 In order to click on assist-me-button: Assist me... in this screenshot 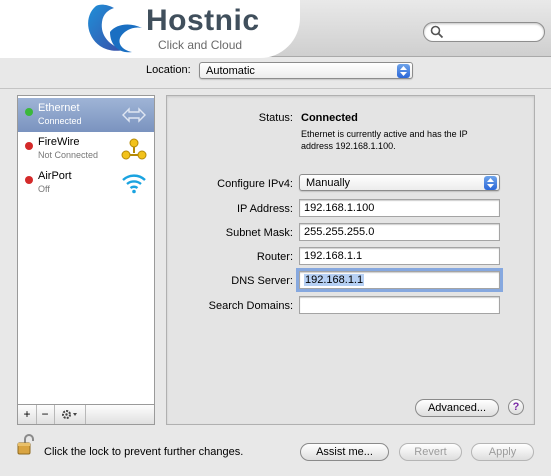, I will do `click(344, 452)`.